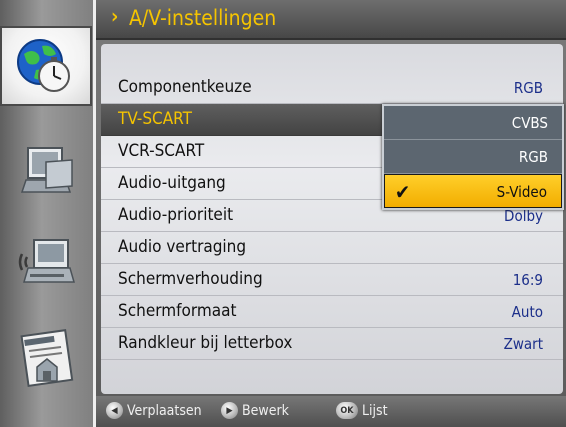  I want to click on setting-label: Schermformaat, so click(177, 311).